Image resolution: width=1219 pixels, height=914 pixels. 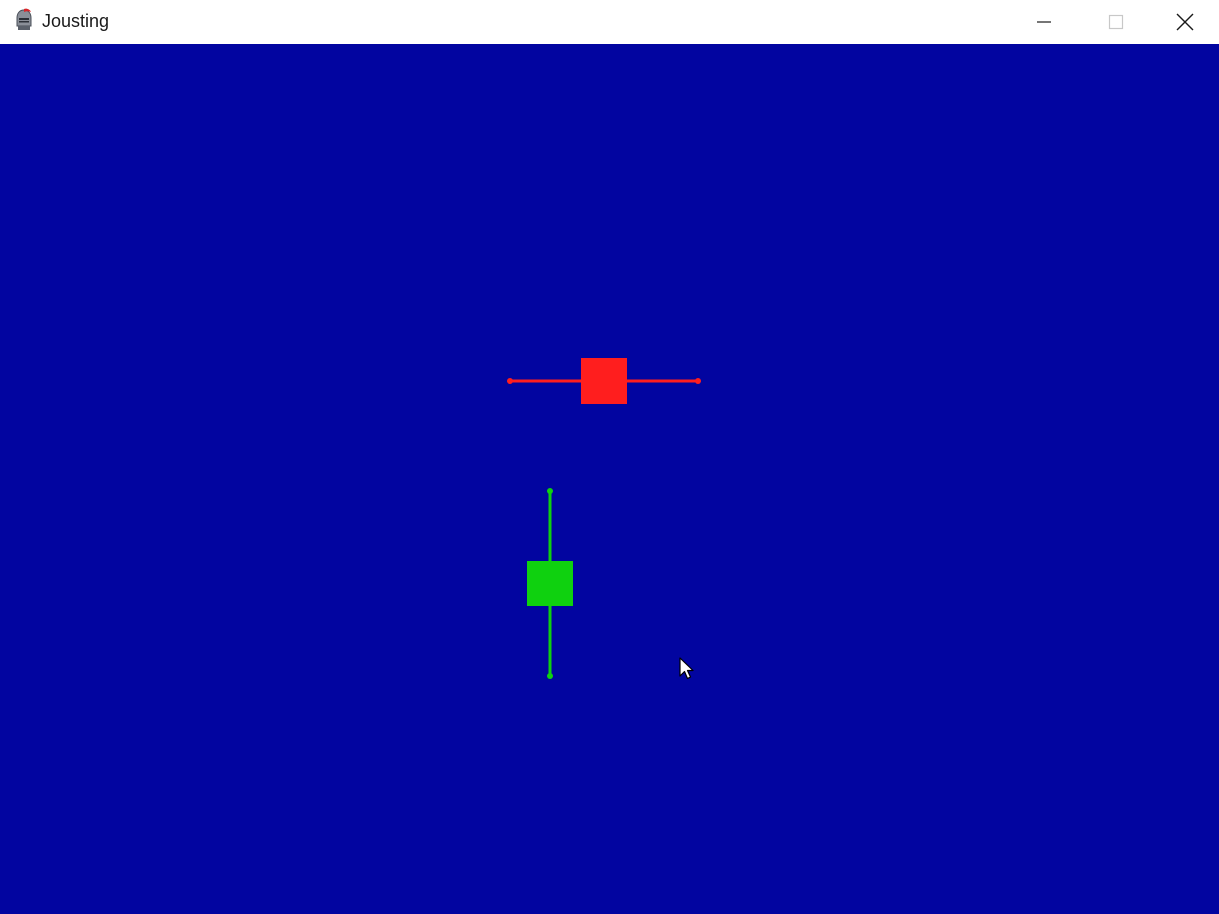 I want to click on minimize-button, so click(x=1044, y=22).